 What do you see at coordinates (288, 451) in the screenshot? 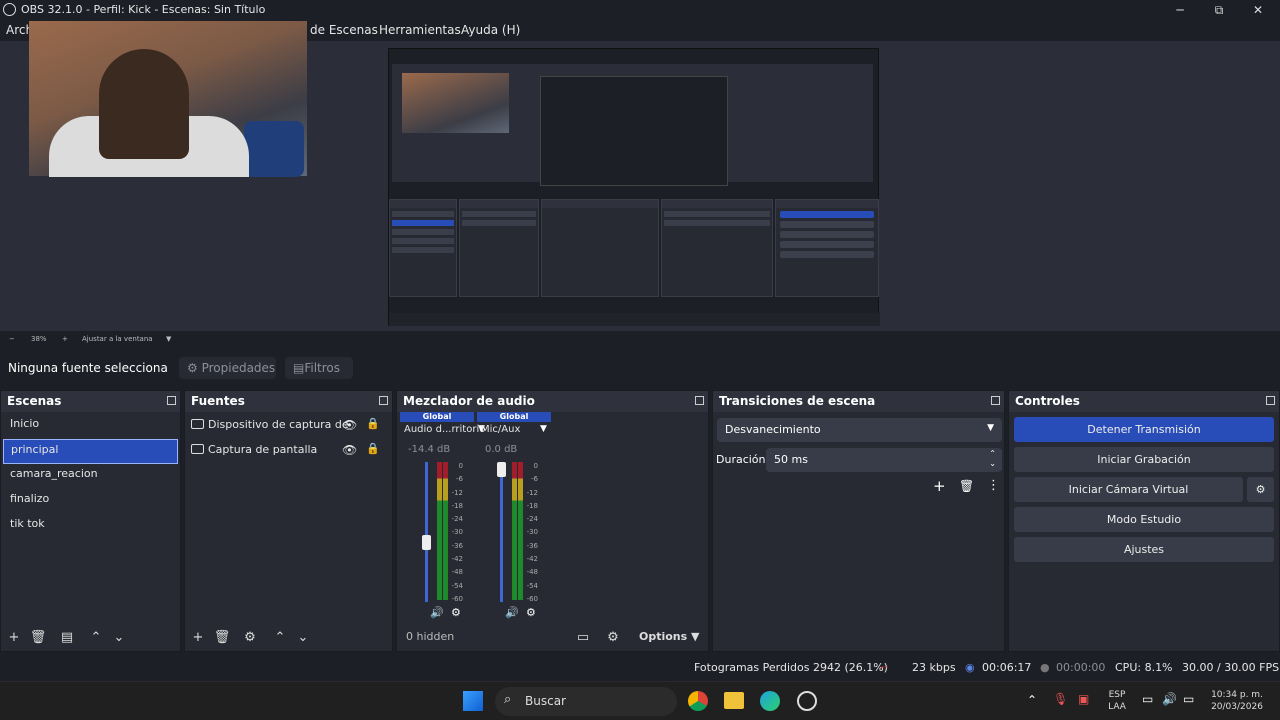
I see `source-item: Captura de pantalla 👁 🔒` at bounding box center [288, 451].